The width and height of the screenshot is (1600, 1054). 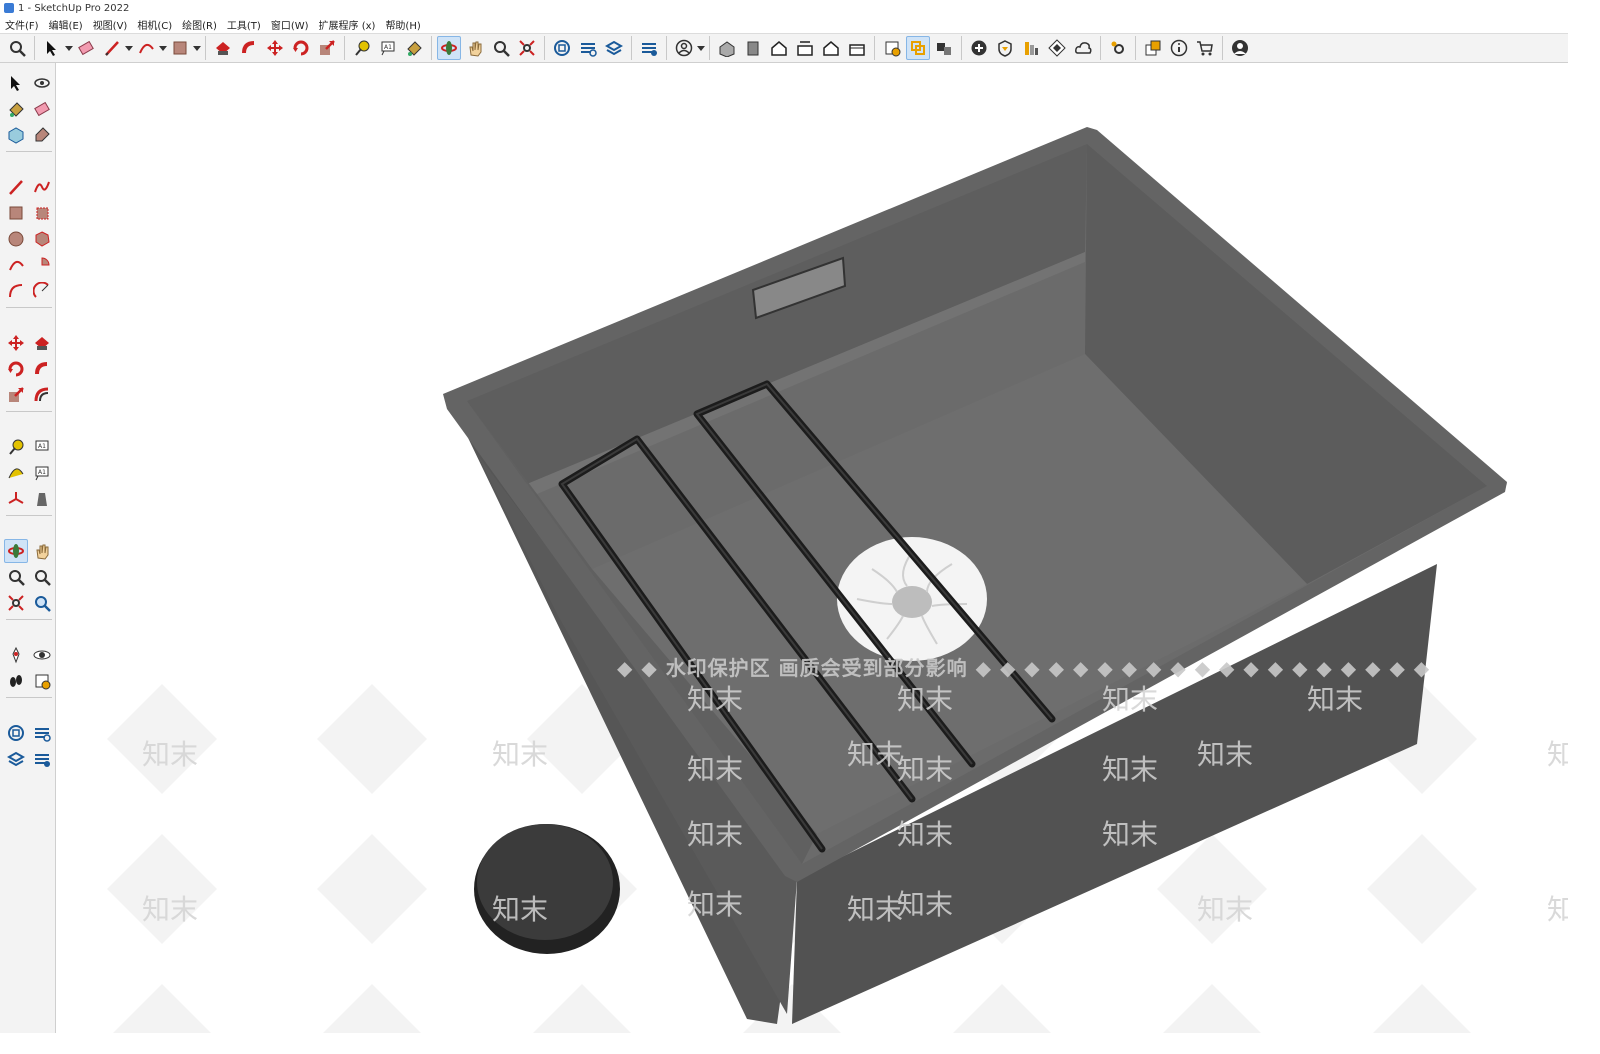 I want to click on pie-tool-button, so click(x=42, y=265).